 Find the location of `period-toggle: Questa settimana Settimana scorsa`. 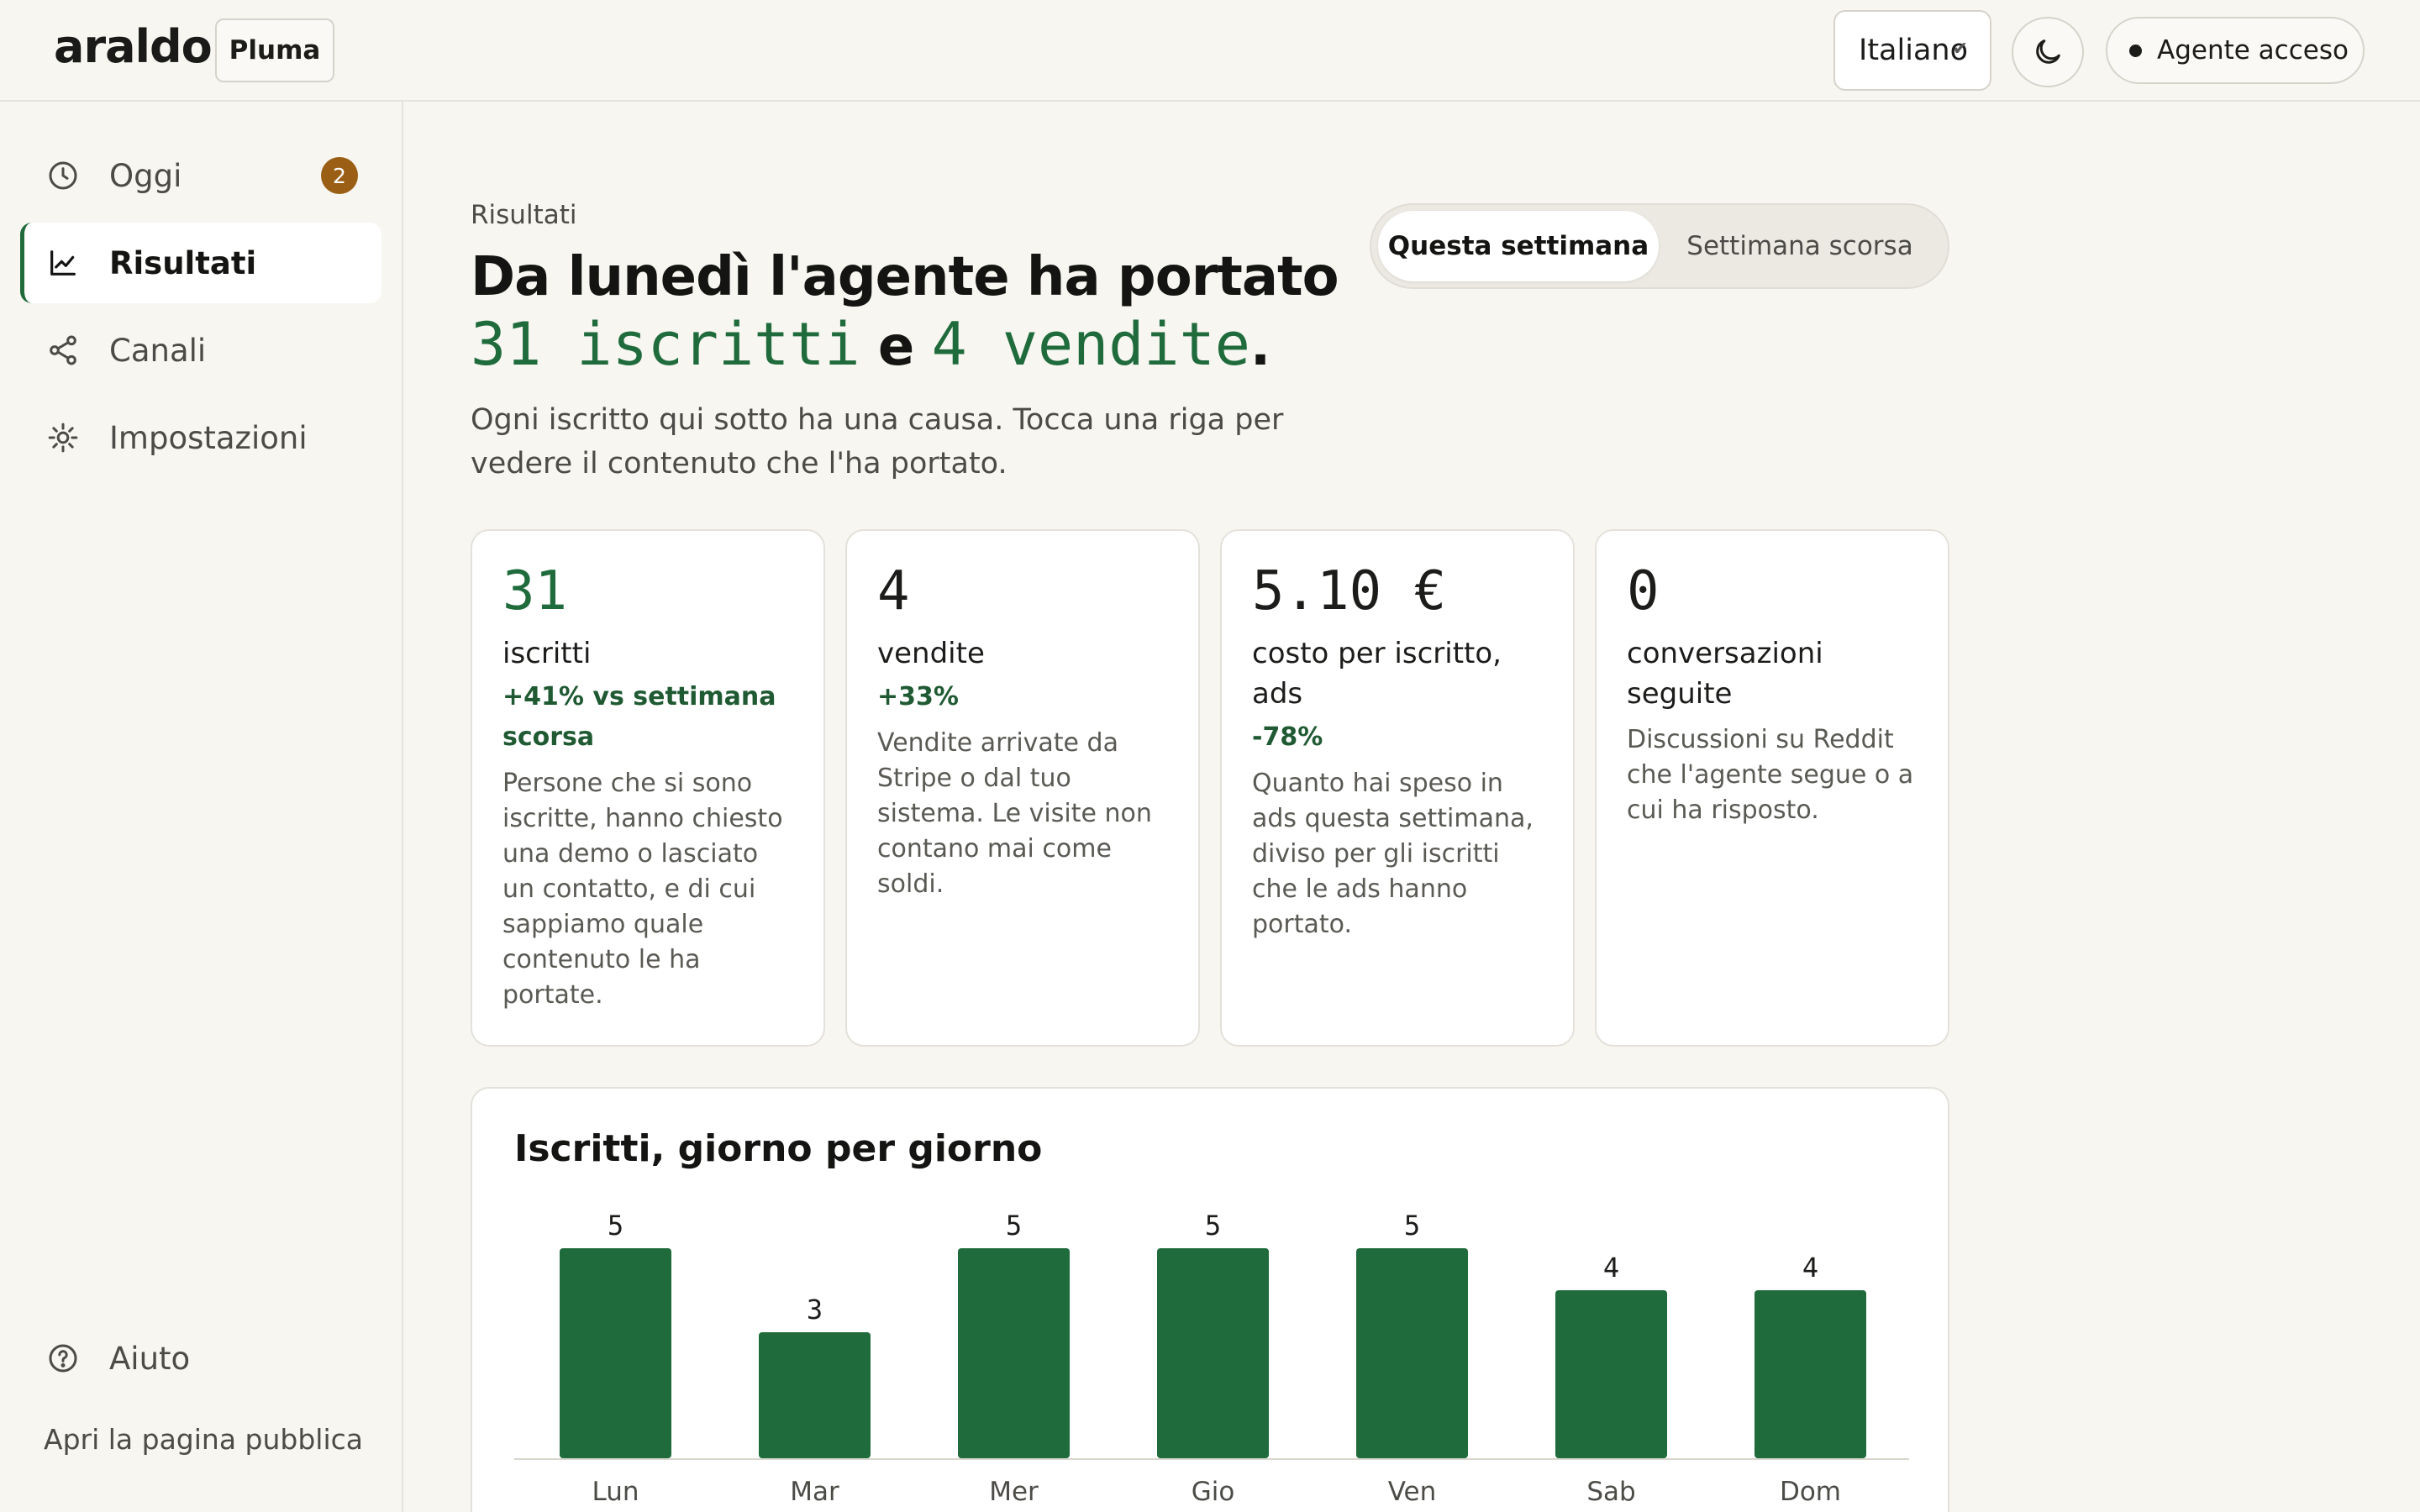

period-toggle: Questa settimana Settimana scorsa is located at coordinates (1659, 246).